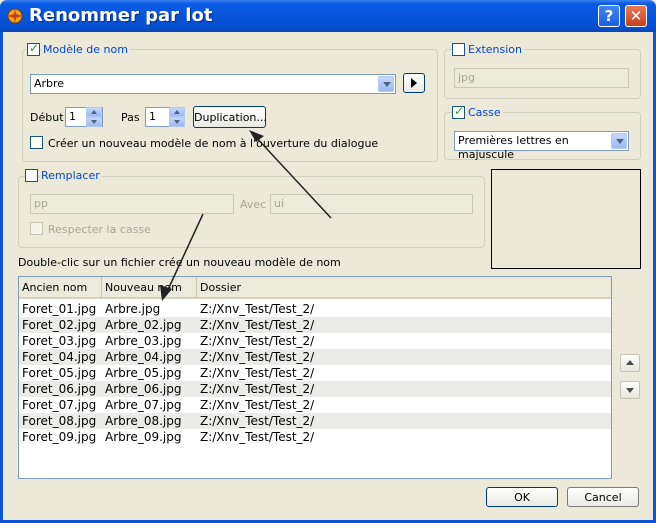  Describe the element at coordinates (292, 176) in the screenshot. I see `annotation-arrow-to-duplication` at that location.